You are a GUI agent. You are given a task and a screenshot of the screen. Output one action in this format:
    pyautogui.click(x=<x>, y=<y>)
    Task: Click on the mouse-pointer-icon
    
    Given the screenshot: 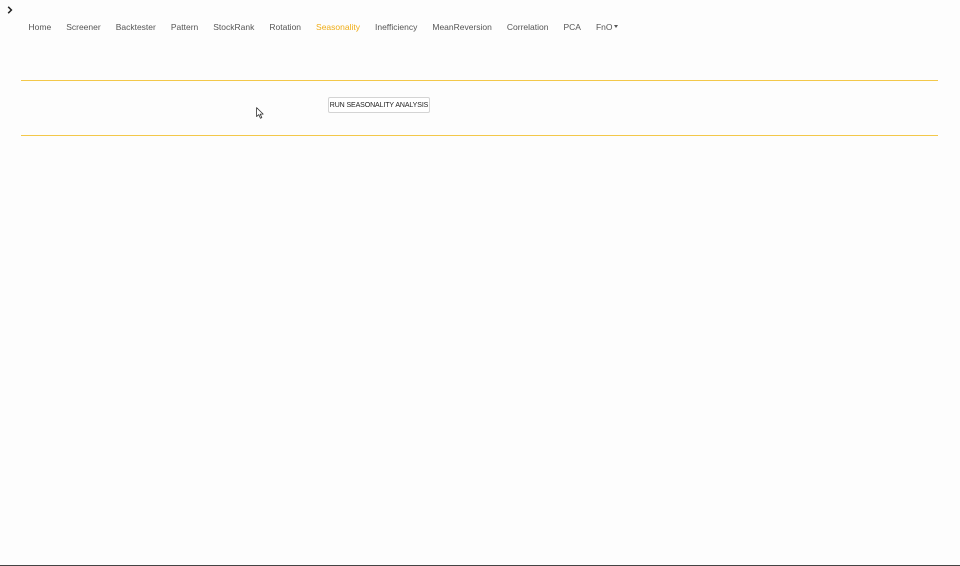 What is the action you would take?
    pyautogui.click(x=260, y=113)
    